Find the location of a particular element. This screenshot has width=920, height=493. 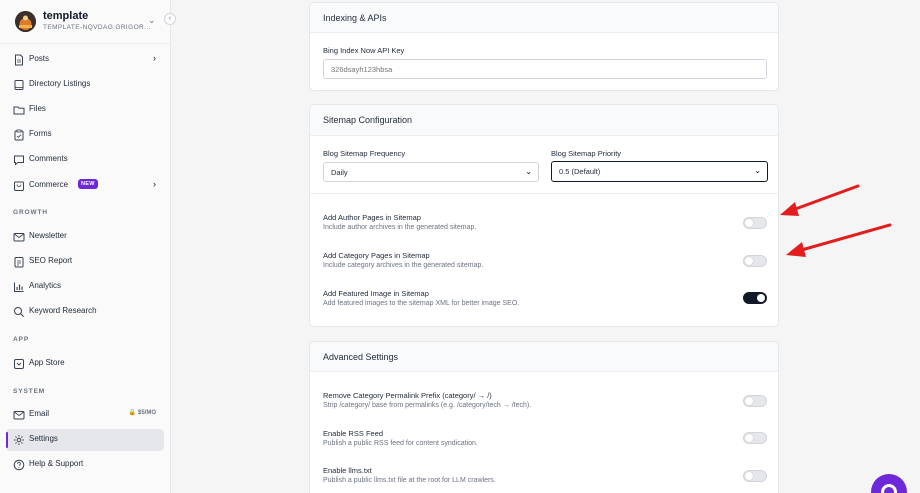

sidebar-item-label: Email is located at coordinates (39, 413).